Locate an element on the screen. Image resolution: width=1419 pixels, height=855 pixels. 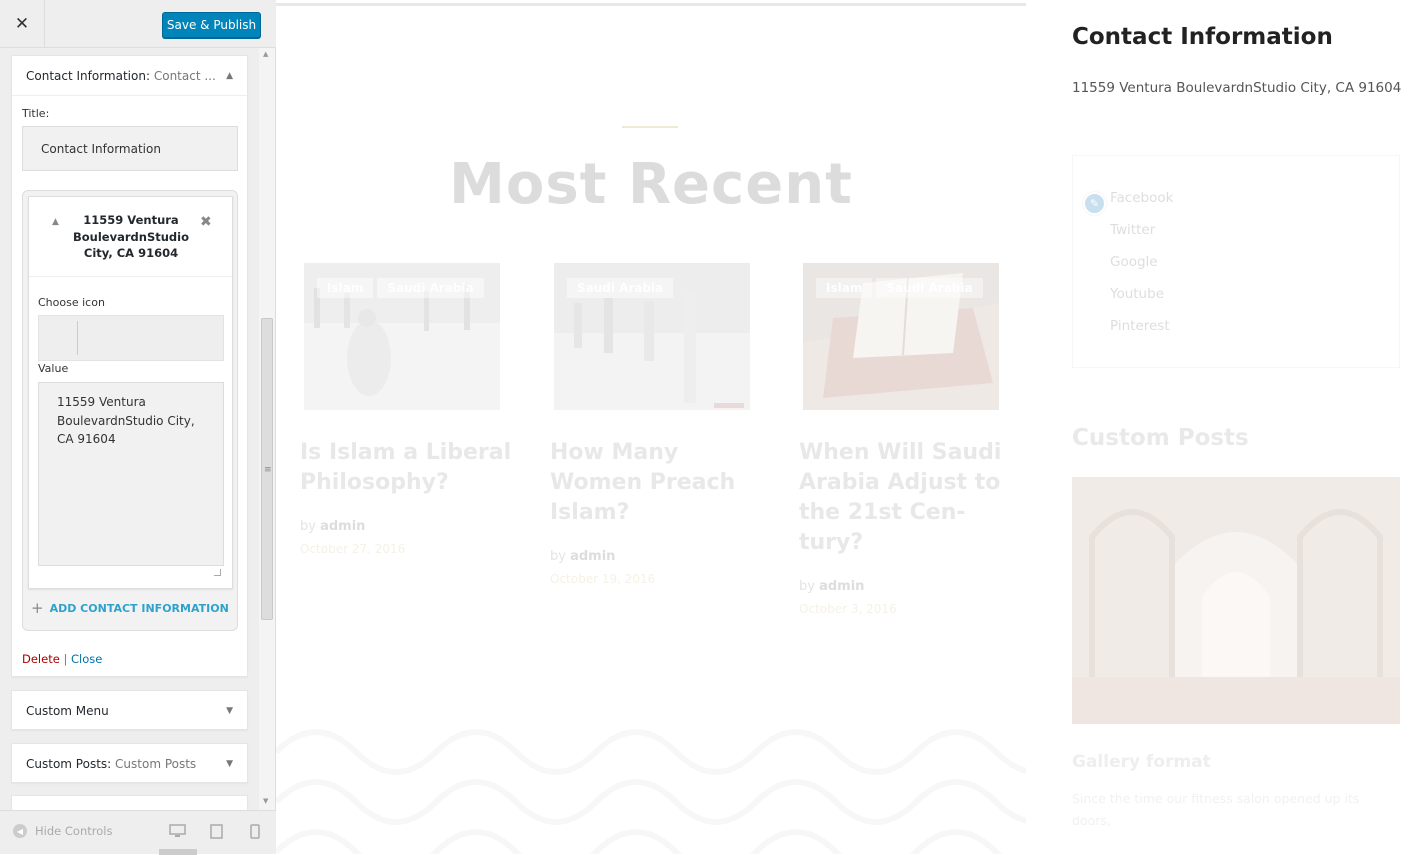
post-title: How Many Women Preach Islam? is located at coordinates (650, 483).